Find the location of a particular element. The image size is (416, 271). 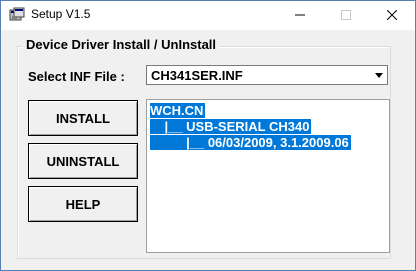

title-bar: Setup V1.5 is located at coordinates (208, 15).